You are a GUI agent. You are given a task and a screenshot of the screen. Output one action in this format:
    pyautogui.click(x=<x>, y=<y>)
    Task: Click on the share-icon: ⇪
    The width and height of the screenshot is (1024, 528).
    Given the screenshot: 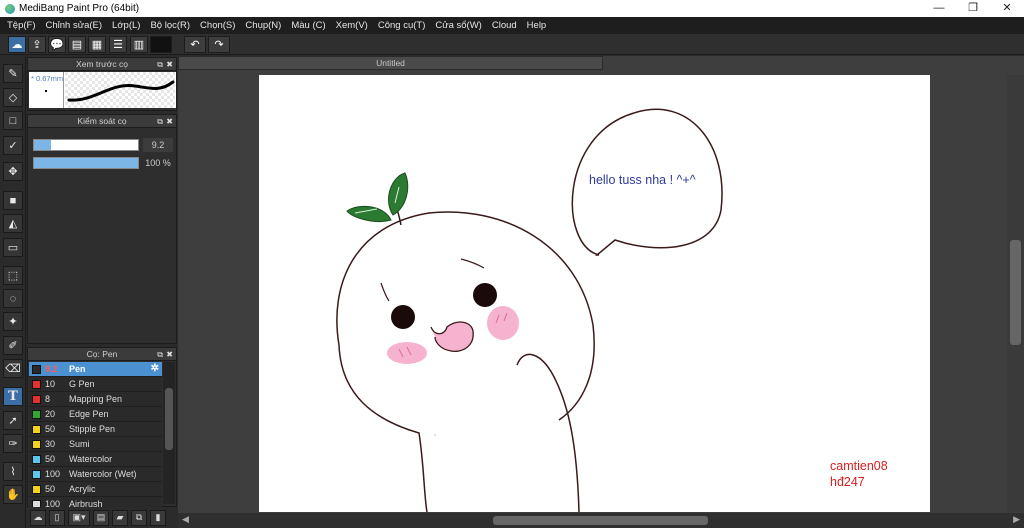 What is the action you would take?
    pyautogui.click(x=37, y=44)
    